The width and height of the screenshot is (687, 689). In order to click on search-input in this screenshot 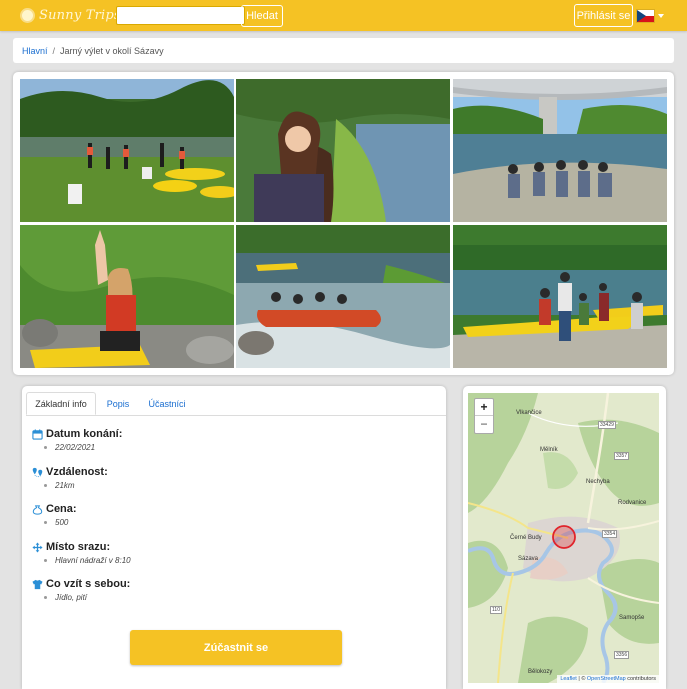, I will do `click(180, 15)`.